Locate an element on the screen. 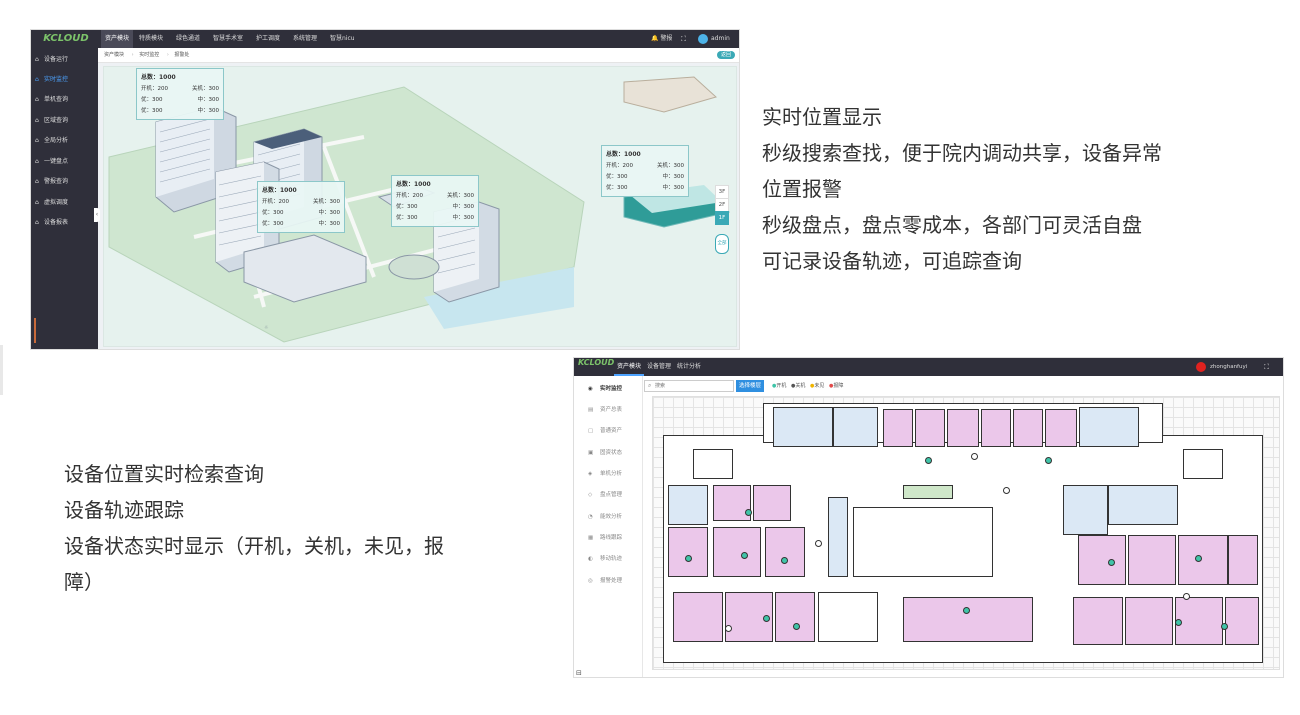 The width and height of the screenshot is (1300, 715). sidebar-item-single-analysis: ◈ 单机分析 is located at coordinates (615, 474).